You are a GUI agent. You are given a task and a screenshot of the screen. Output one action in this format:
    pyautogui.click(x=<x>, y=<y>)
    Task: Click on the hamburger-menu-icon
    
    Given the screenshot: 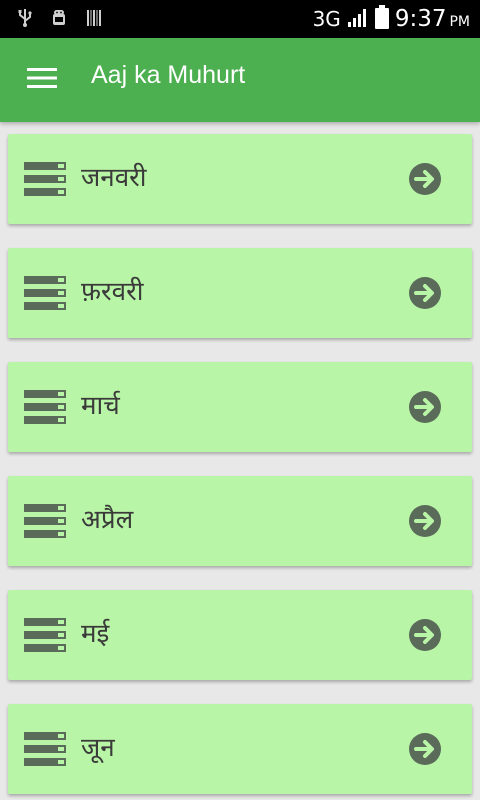 What is the action you would take?
    pyautogui.click(x=42, y=80)
    